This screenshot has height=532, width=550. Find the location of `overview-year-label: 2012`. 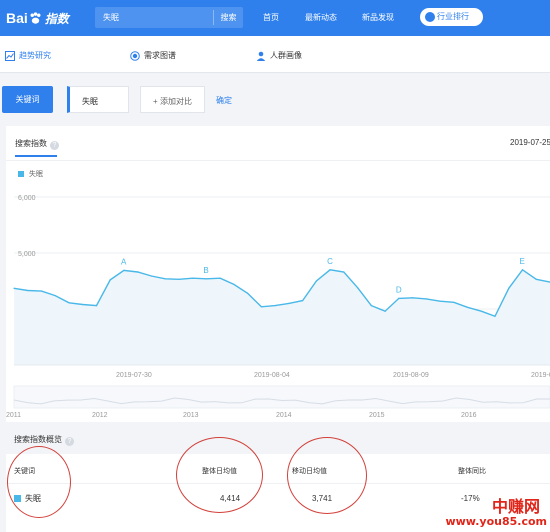

overview-year-label: 2012 is located at coordinates (100, 415).